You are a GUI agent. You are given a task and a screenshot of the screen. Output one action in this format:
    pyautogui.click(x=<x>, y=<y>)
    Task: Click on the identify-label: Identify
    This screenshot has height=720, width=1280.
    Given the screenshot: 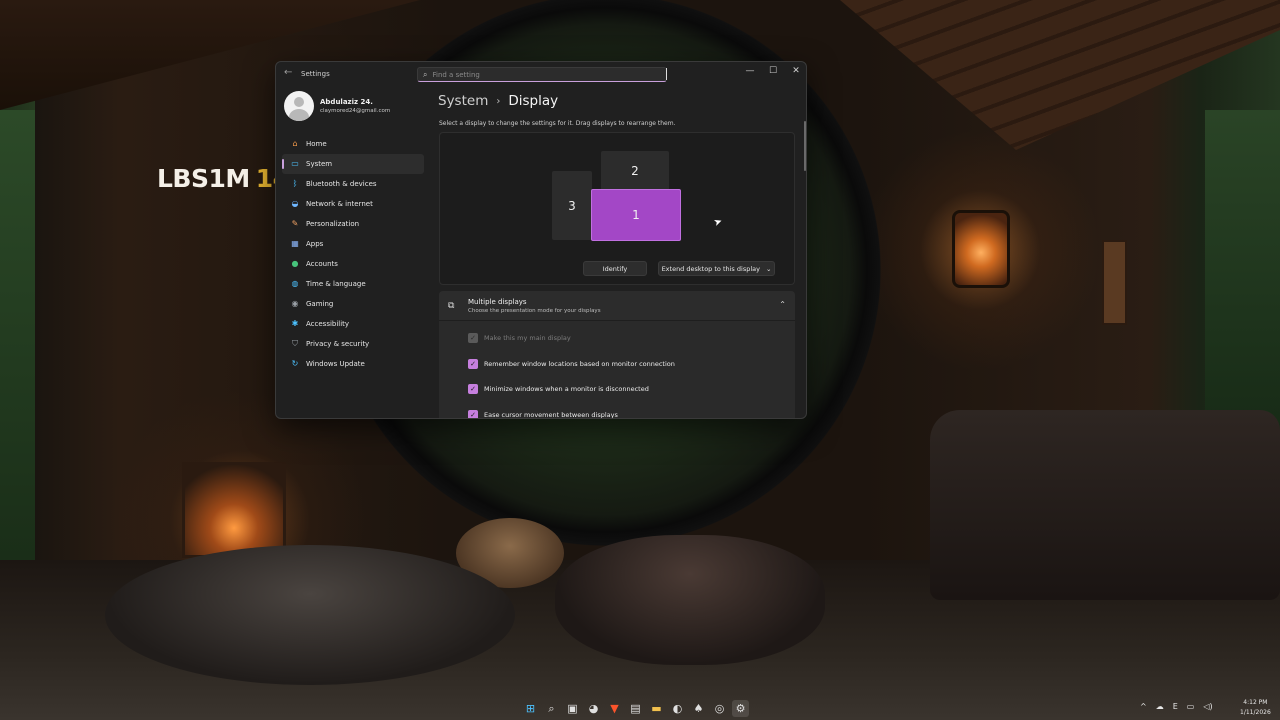 What is the action you would take?
    pyautogui.click(x=615, y=268)
    